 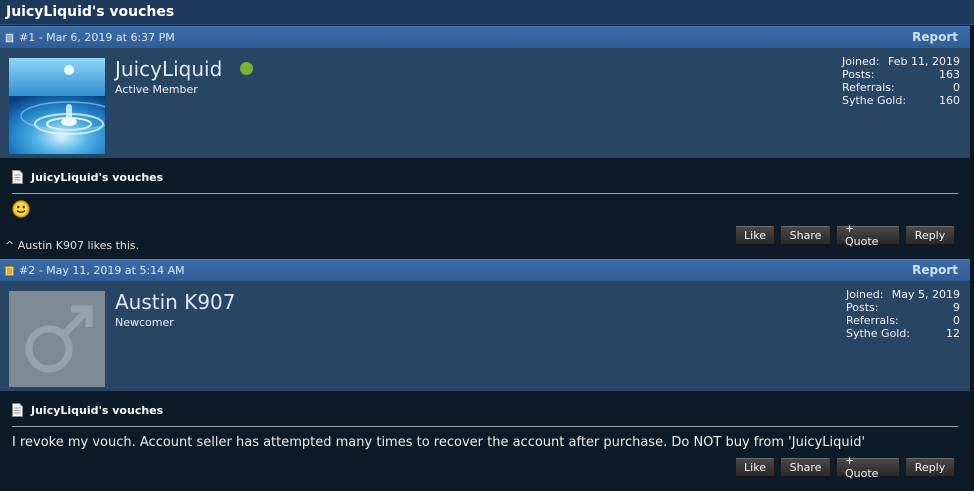 I want to click on document-icon, so click(x=9, y=38).